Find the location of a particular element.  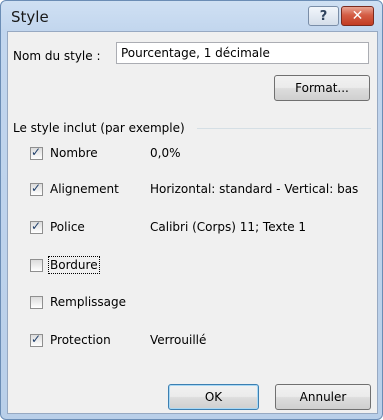

alignement-checkbox: ✓ is located at coordinates (36, 188).